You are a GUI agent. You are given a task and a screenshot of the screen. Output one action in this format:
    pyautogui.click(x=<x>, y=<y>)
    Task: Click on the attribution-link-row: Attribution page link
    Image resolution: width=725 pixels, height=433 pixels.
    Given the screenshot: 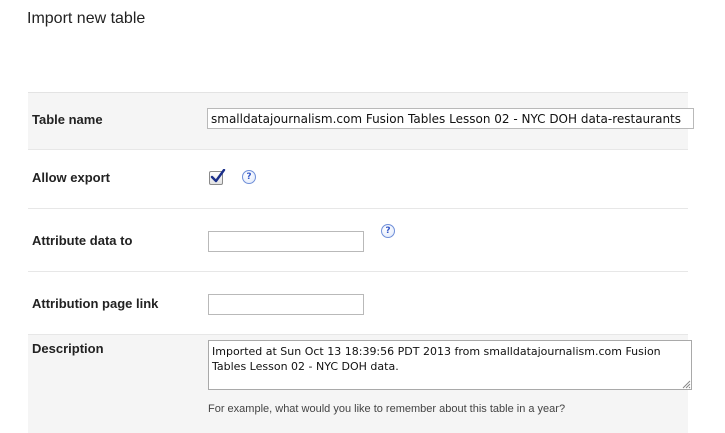 What is the action you would take?
    pyautogui.click(x=358, y=302)
    